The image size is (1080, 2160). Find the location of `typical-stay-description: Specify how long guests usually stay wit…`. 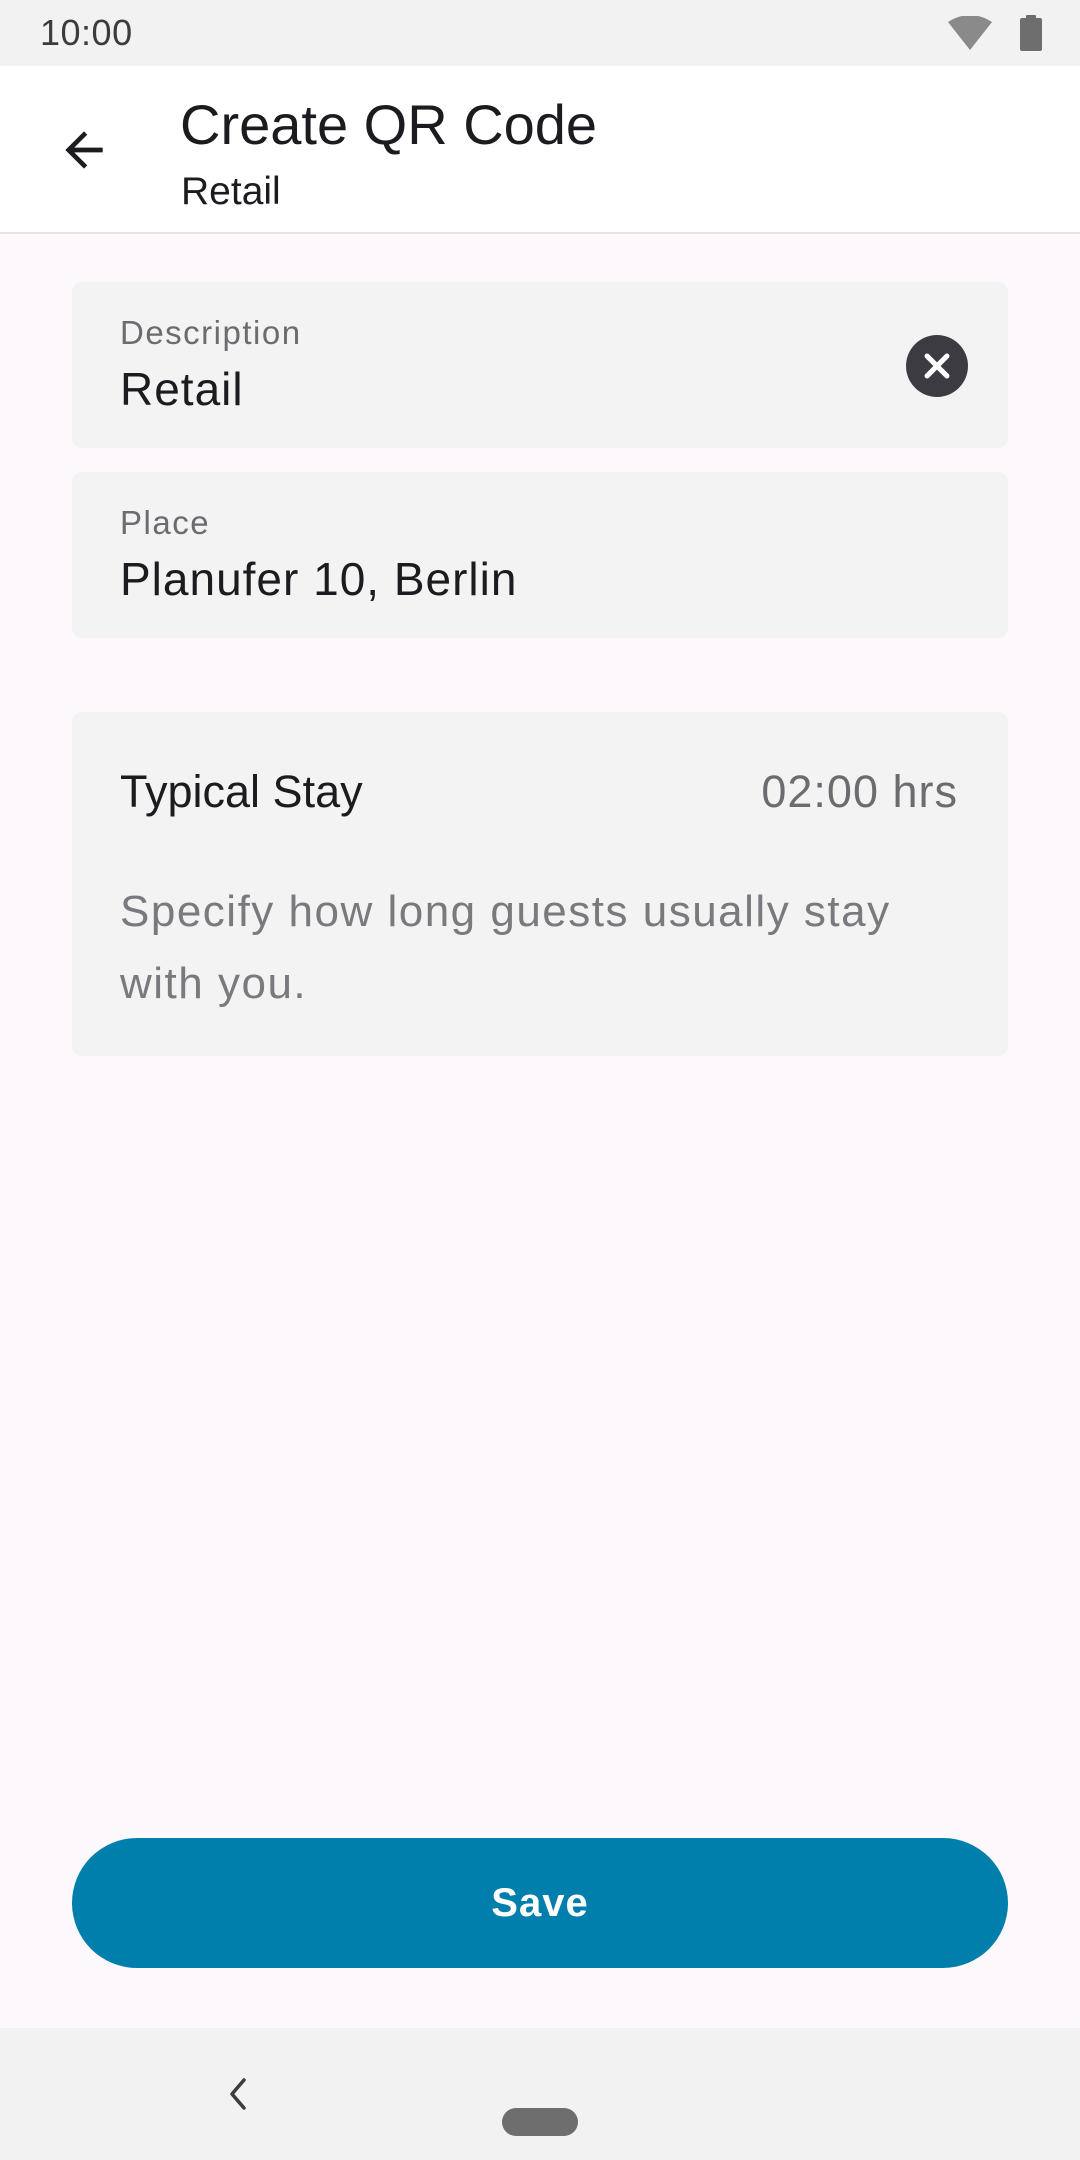

typical-stay-description: Specify how long guests usually stay wit… is located at coordinates (505, 947).